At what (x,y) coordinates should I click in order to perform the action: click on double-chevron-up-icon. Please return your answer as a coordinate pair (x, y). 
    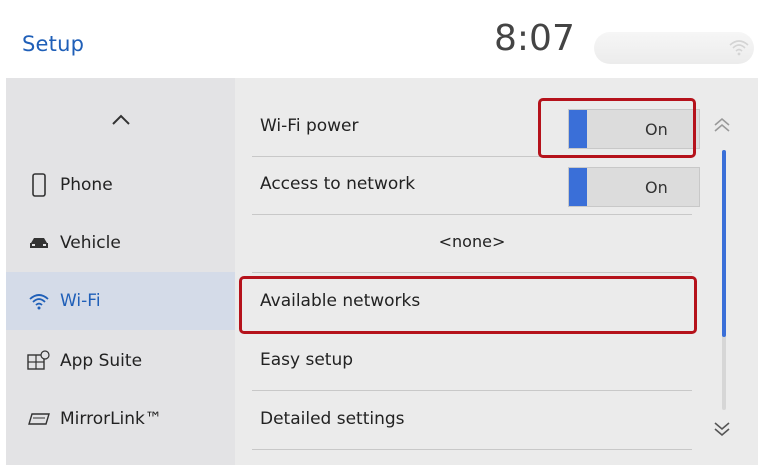
    Looking at the image, I should click on (722, 124).